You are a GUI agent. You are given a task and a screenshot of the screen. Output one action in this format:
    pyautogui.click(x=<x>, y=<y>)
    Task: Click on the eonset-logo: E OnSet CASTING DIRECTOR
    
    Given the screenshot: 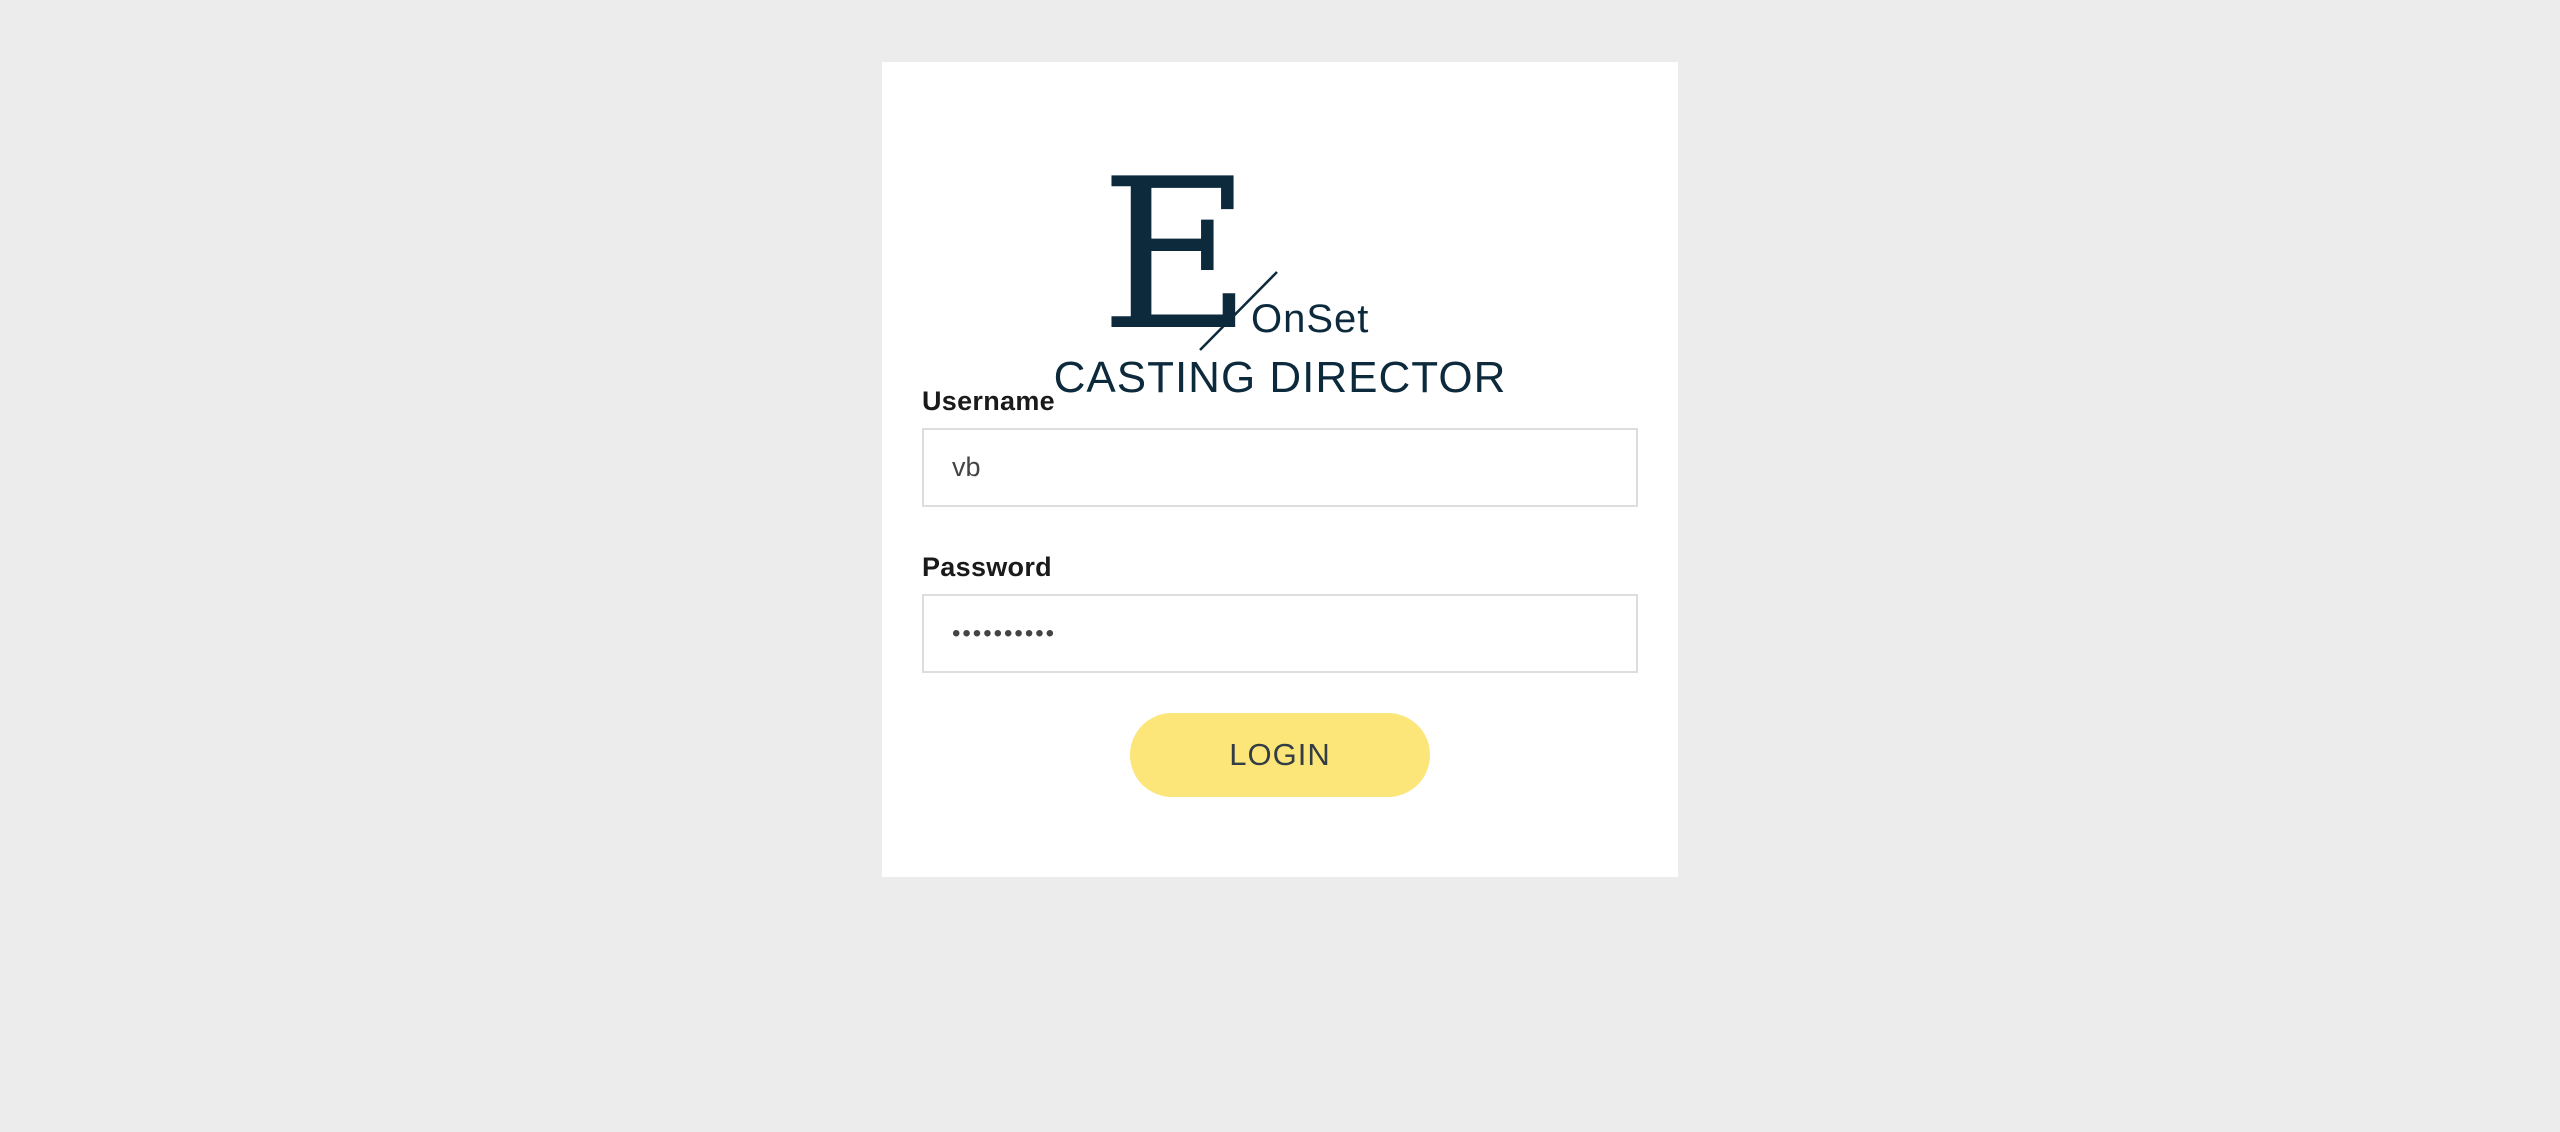 What is the action you would take?
    pyautogui.click(x=1280, y=257)
    